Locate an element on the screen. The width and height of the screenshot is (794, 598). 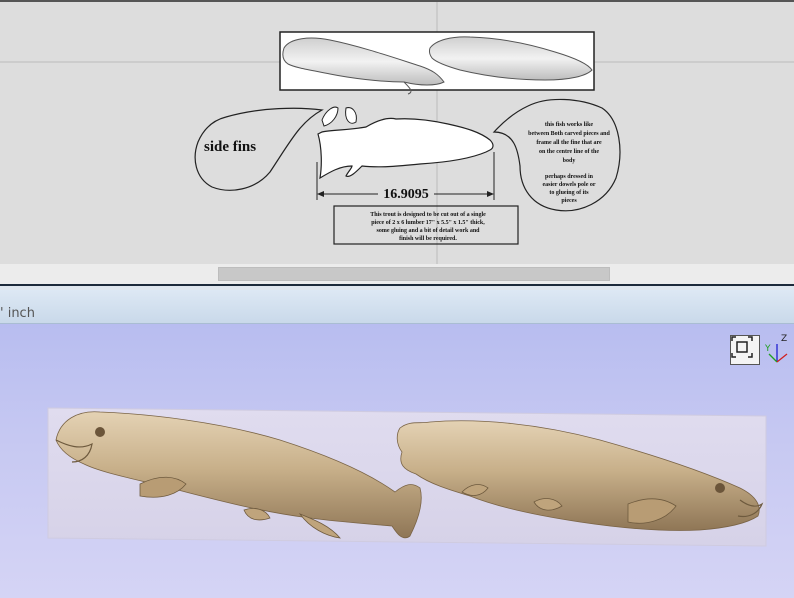
svg-text: body is located at coordinates (569, 161).